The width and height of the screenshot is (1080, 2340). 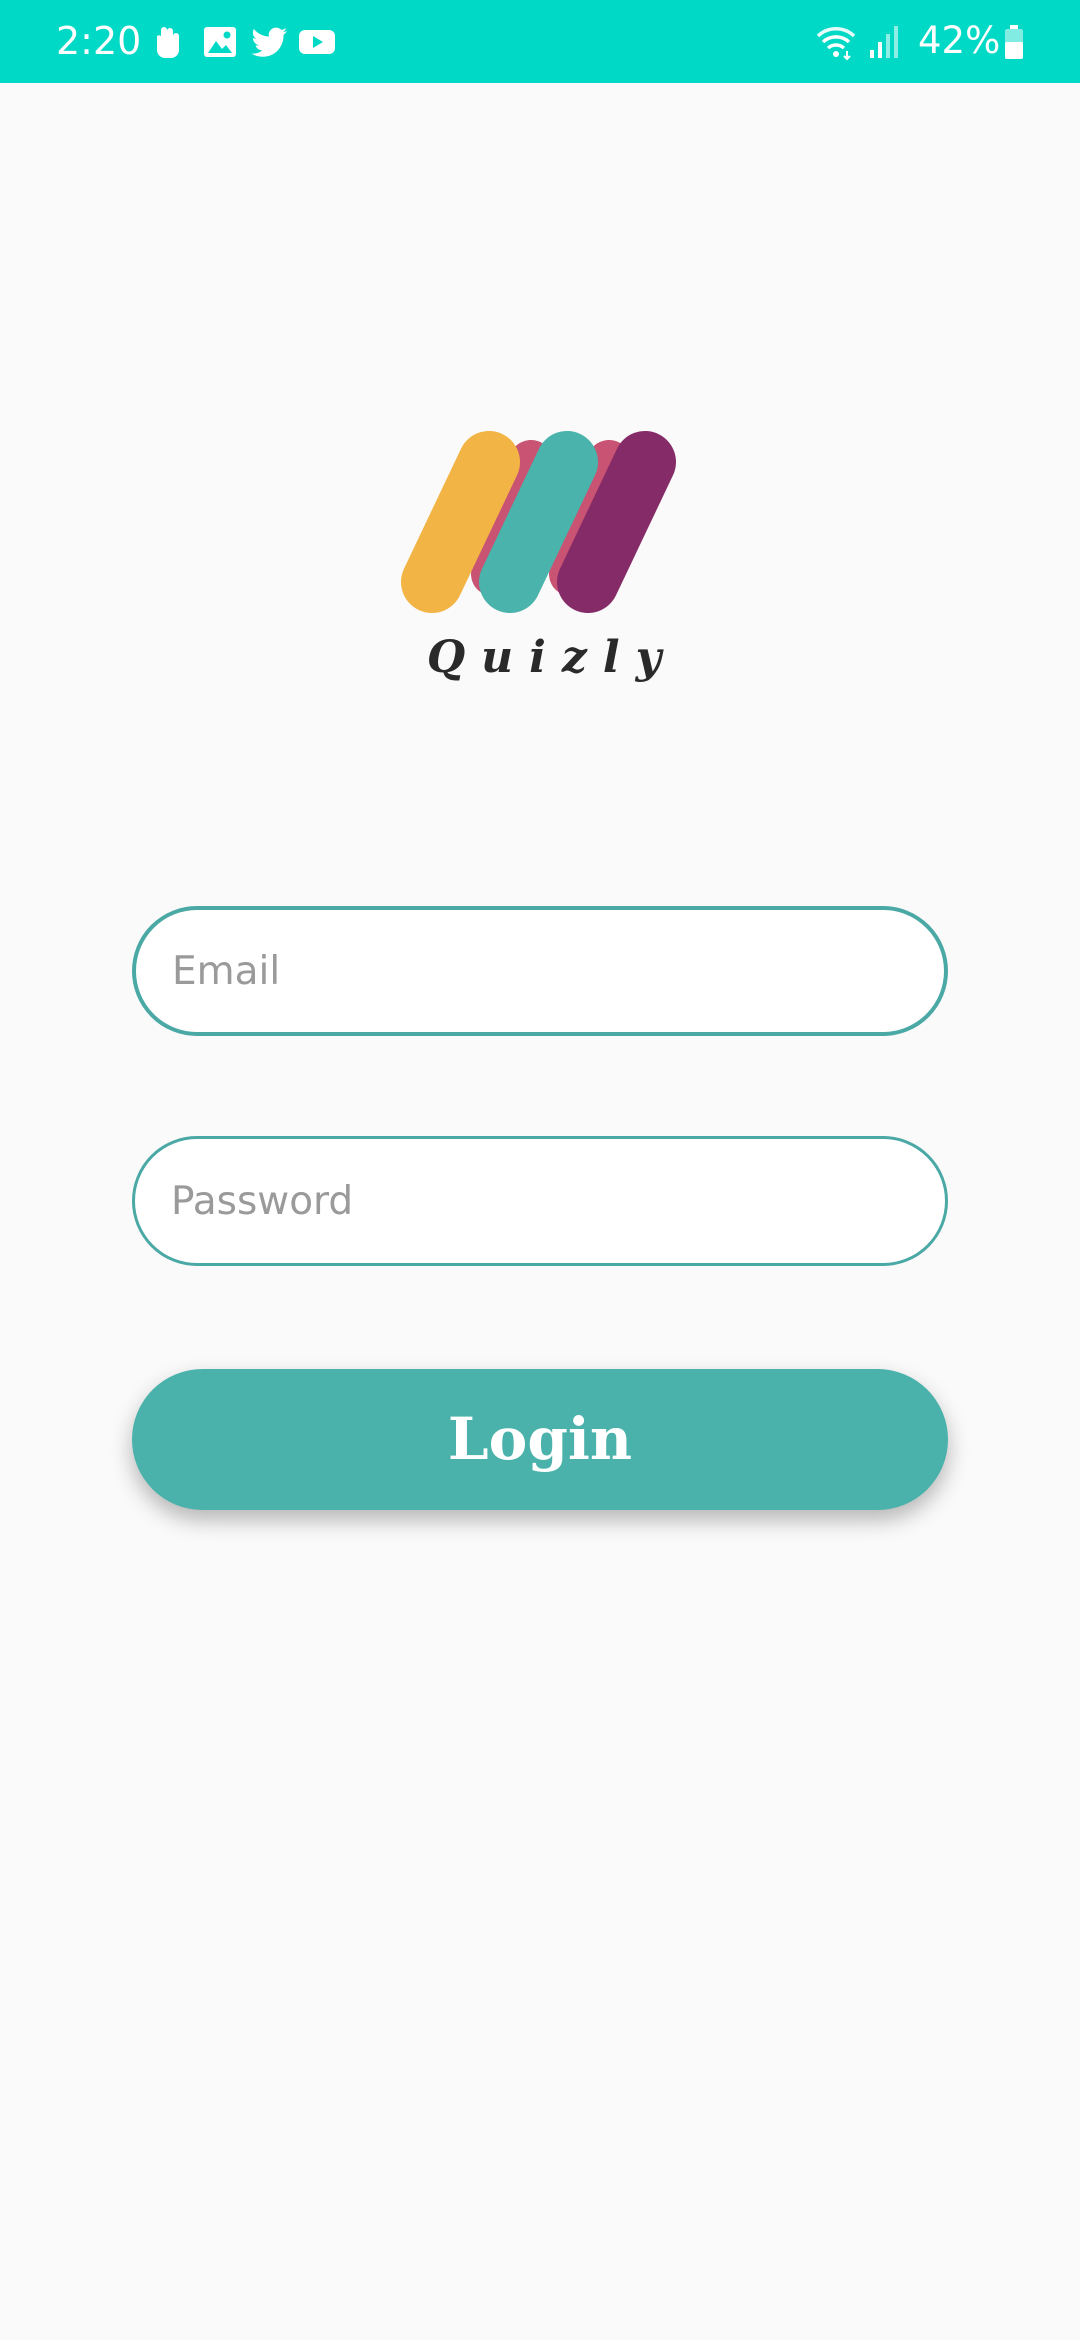 I want to click on email-field, so click(x=540, y=971).